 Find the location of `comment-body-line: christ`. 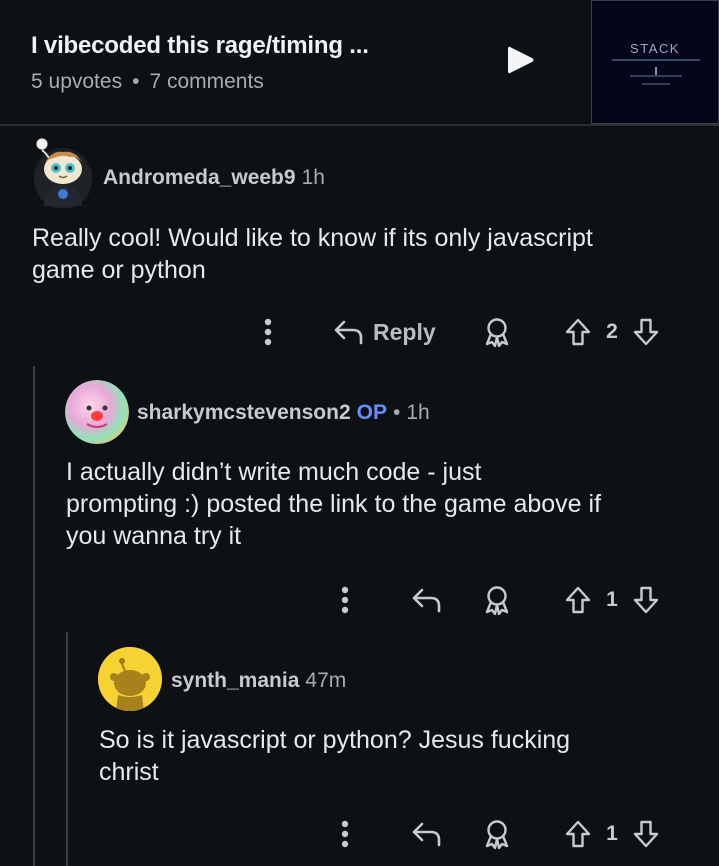

comment-body-line: christ is located at coordinates (129, 772).